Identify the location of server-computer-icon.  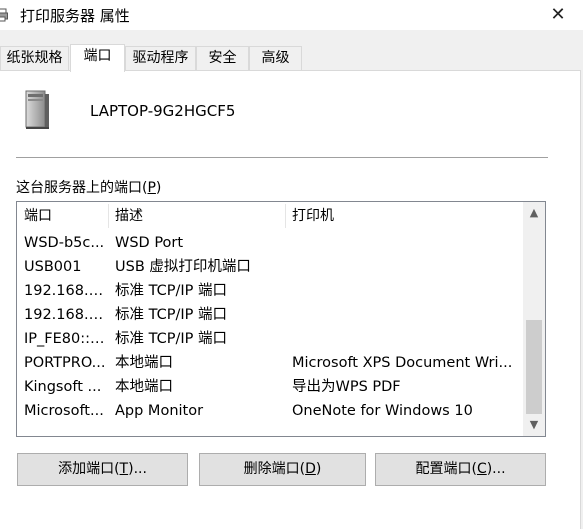
(37, 109).